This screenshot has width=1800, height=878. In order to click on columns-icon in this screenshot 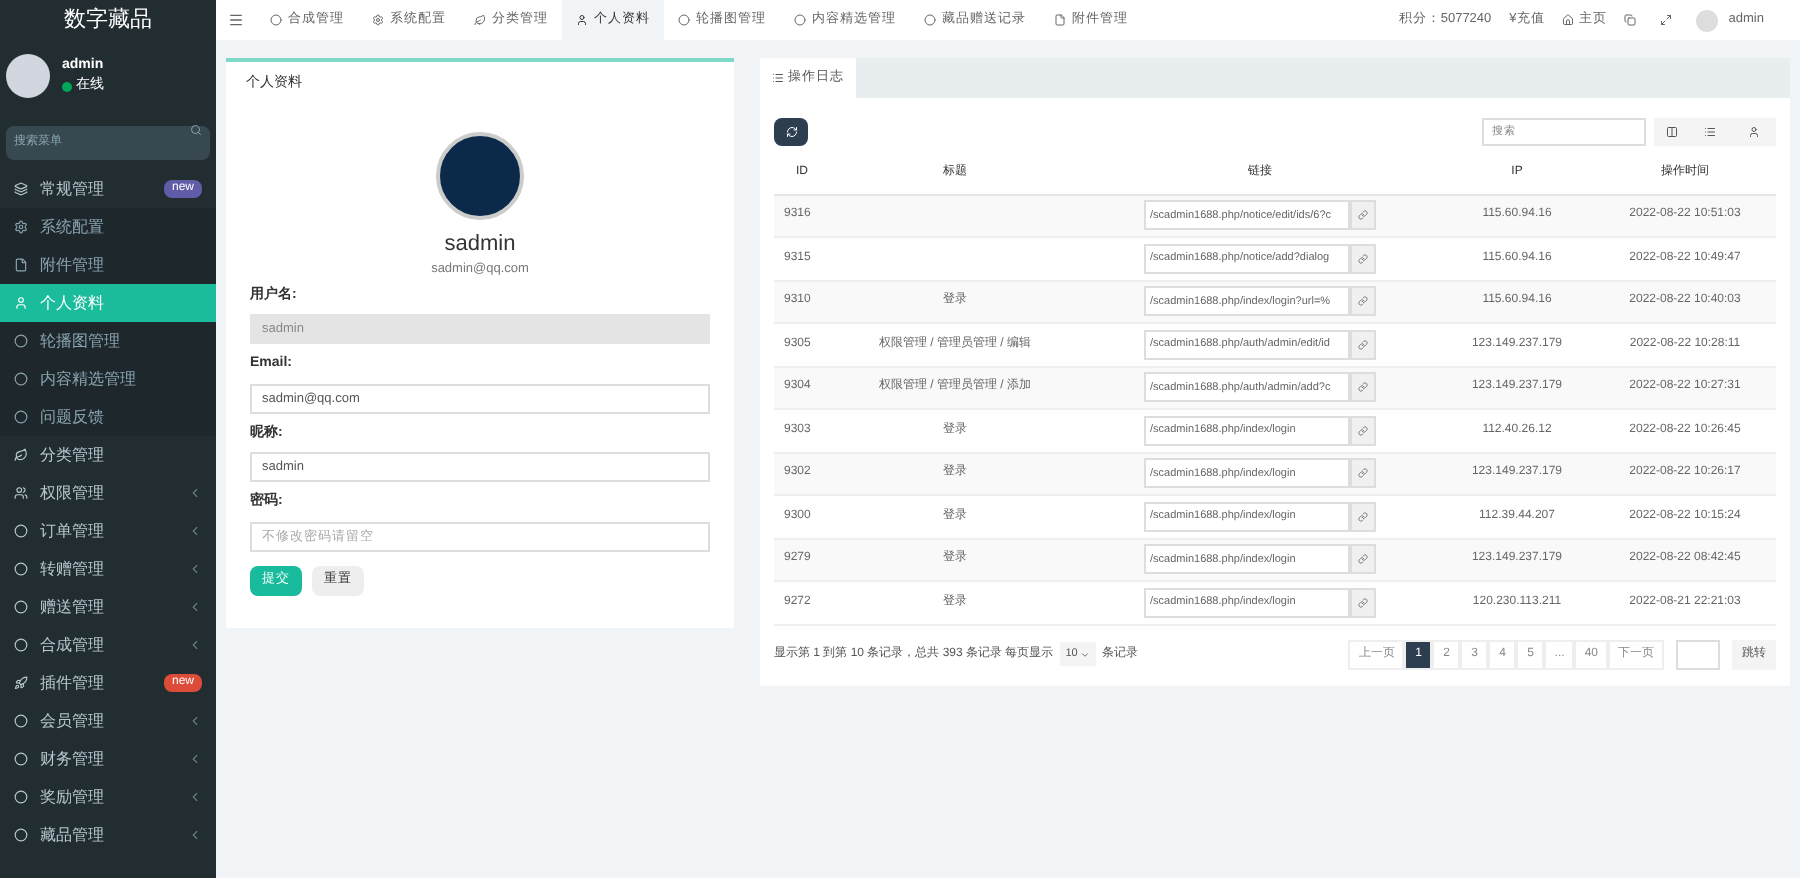, I will do `click(1671, 132)`.